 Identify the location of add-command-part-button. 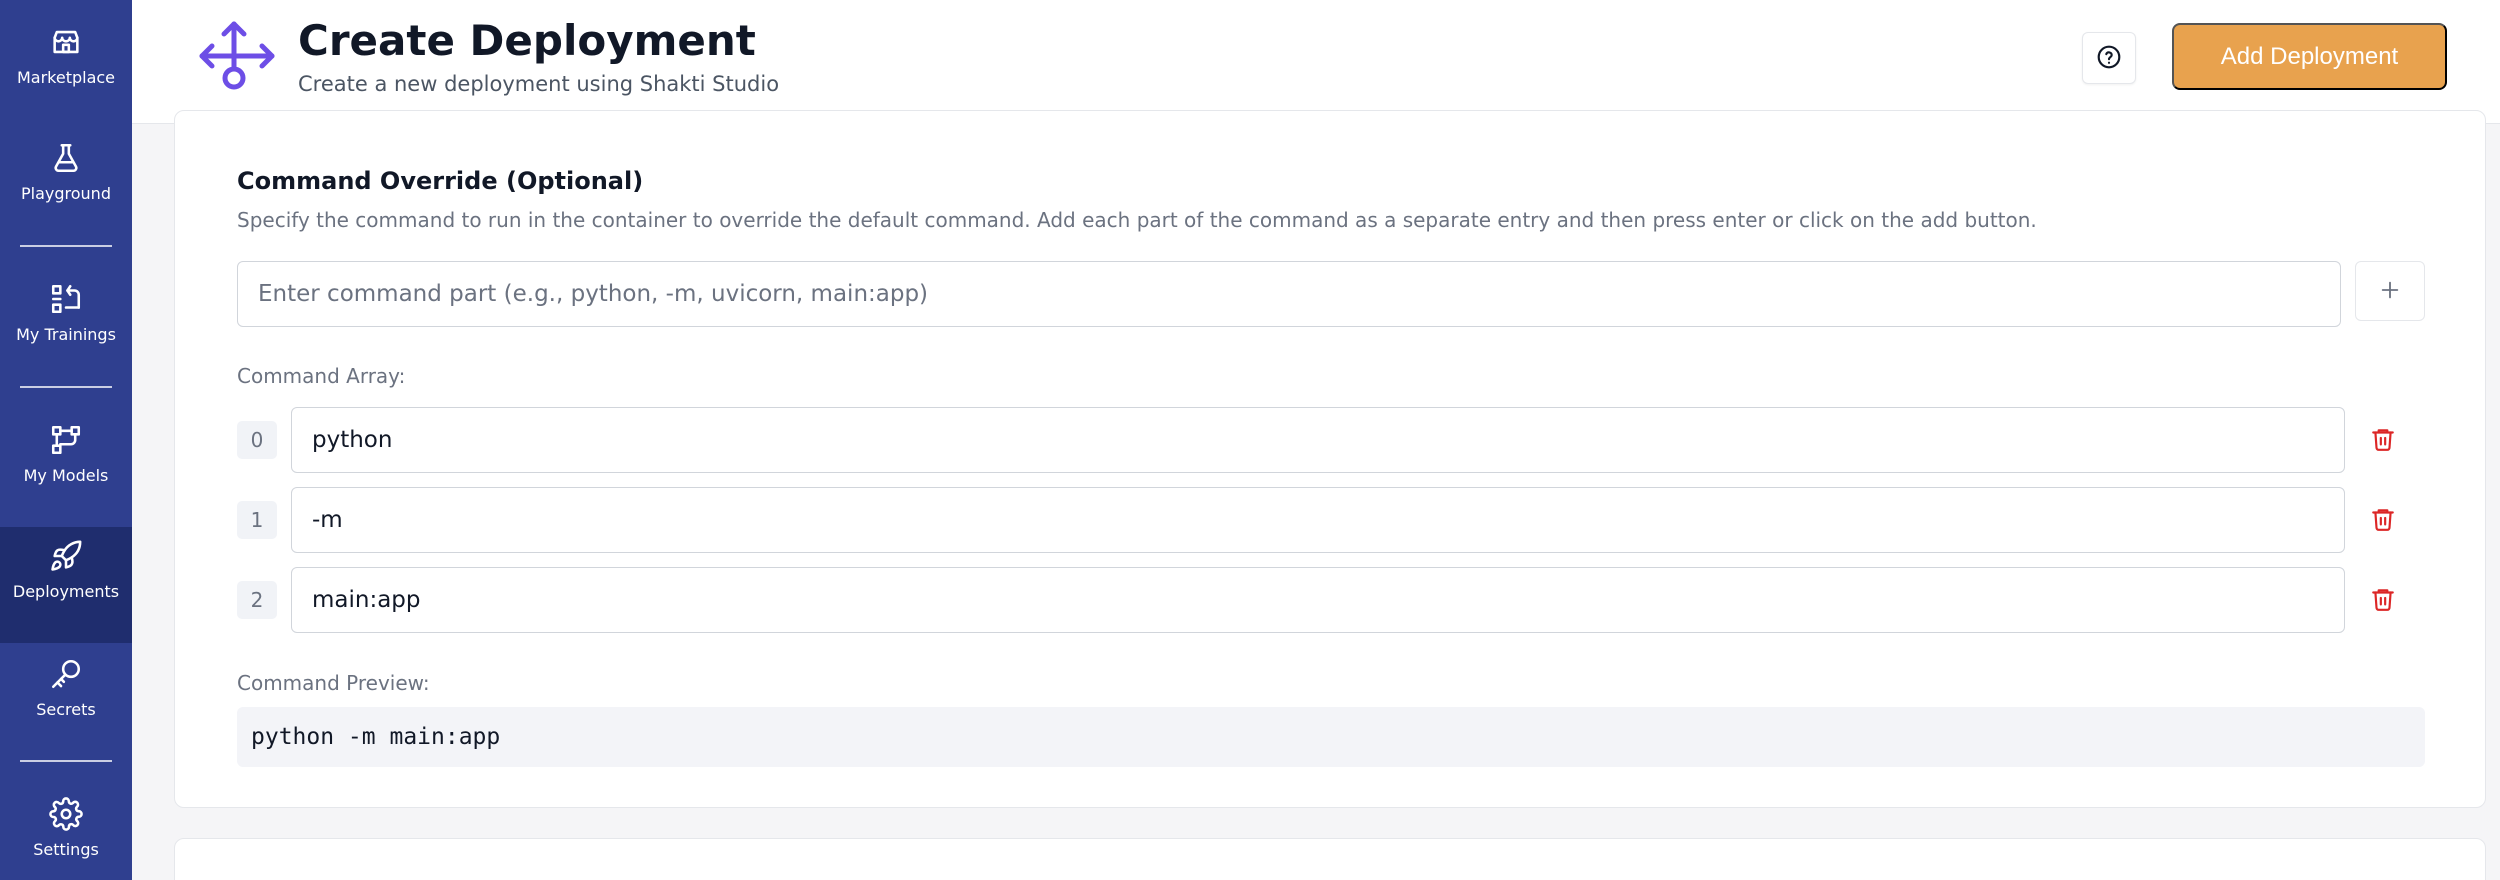
(2390, 291).